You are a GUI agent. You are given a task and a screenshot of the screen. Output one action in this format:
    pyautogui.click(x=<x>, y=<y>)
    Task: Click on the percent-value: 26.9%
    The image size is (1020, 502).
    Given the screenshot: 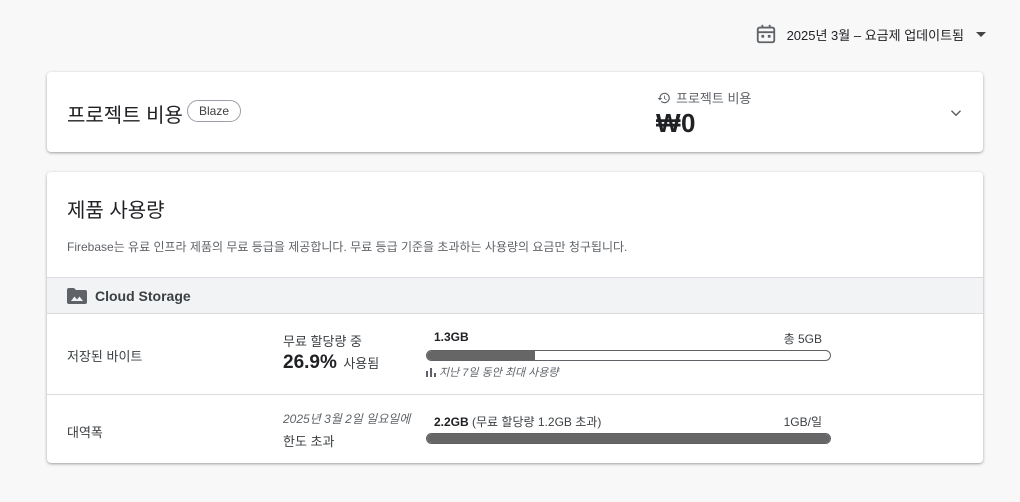 What is the action you would take?
    pyautogui.click(x=310, y=362)
    